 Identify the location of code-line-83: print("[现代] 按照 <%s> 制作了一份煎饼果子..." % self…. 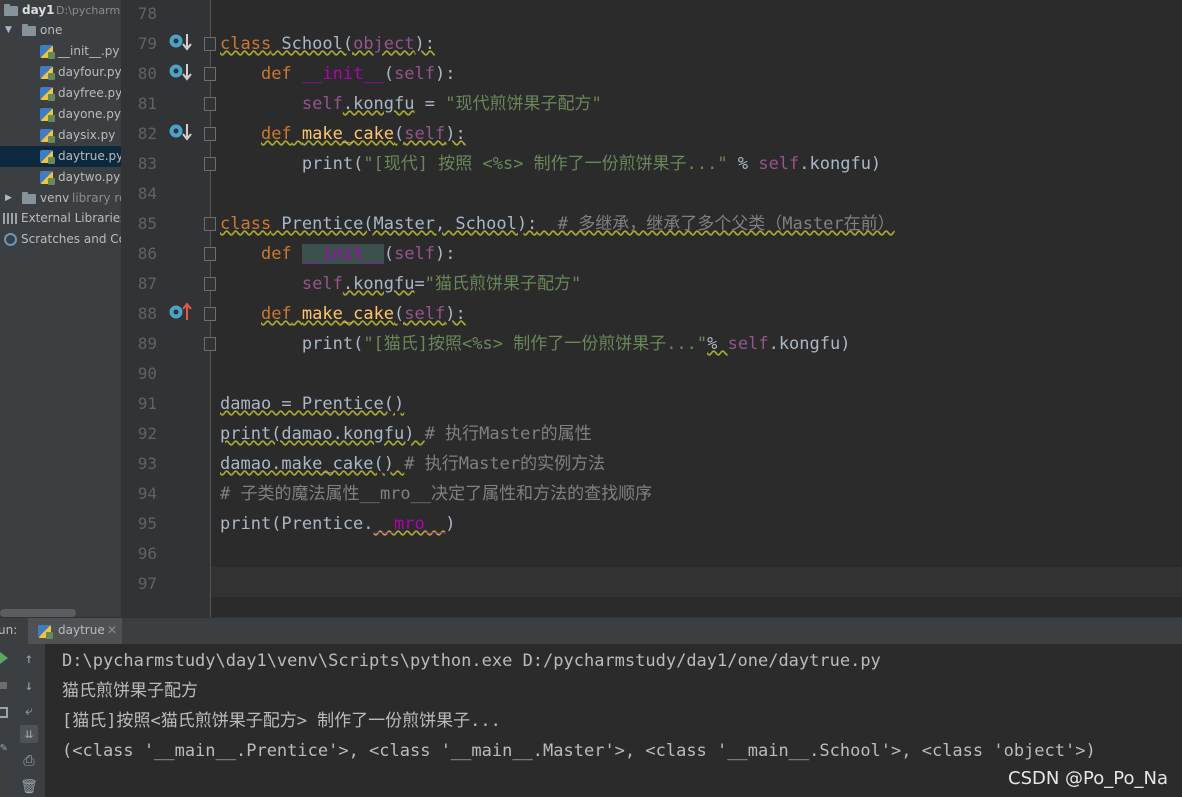
(550, 164).